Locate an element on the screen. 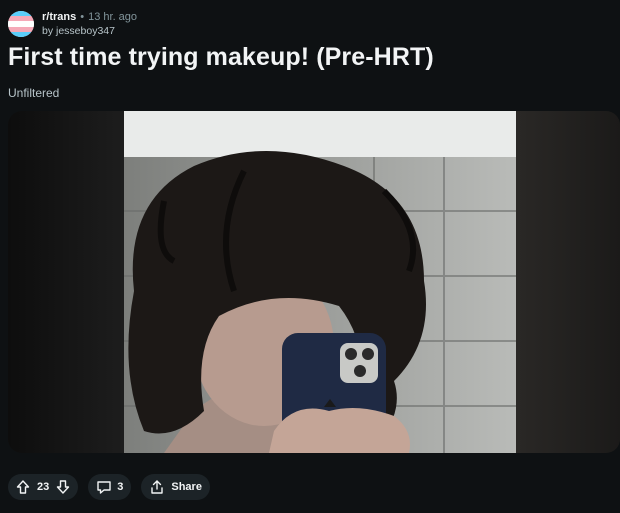 The height and width of the screenshot is (513, 620). post-time: 13 hr. ago is located at coordinates (113, 17).